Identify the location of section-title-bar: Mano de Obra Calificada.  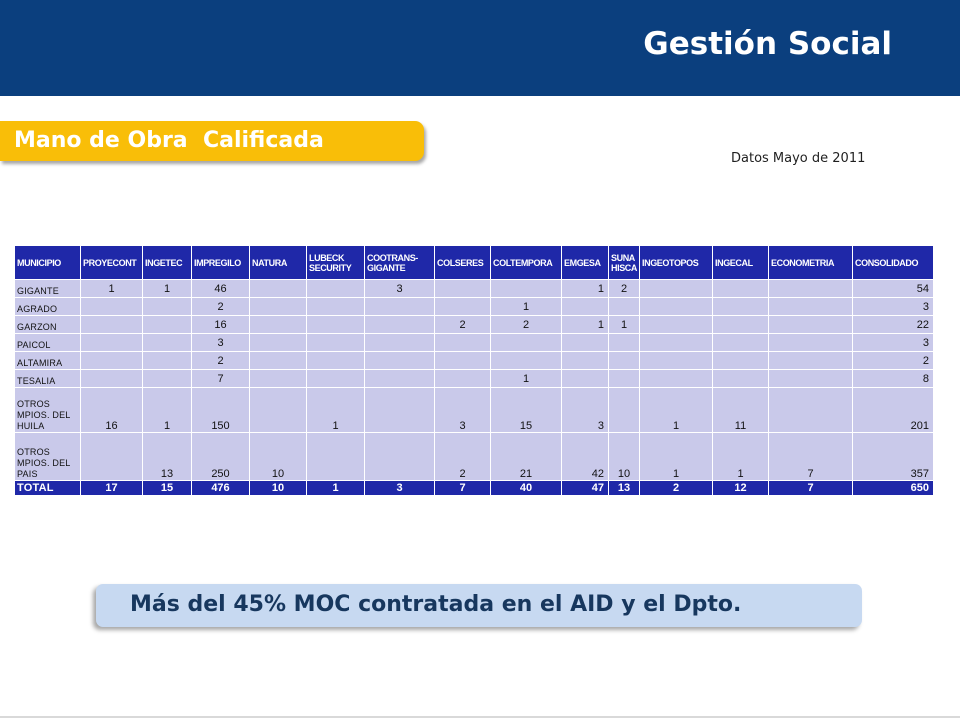
(212, 141).